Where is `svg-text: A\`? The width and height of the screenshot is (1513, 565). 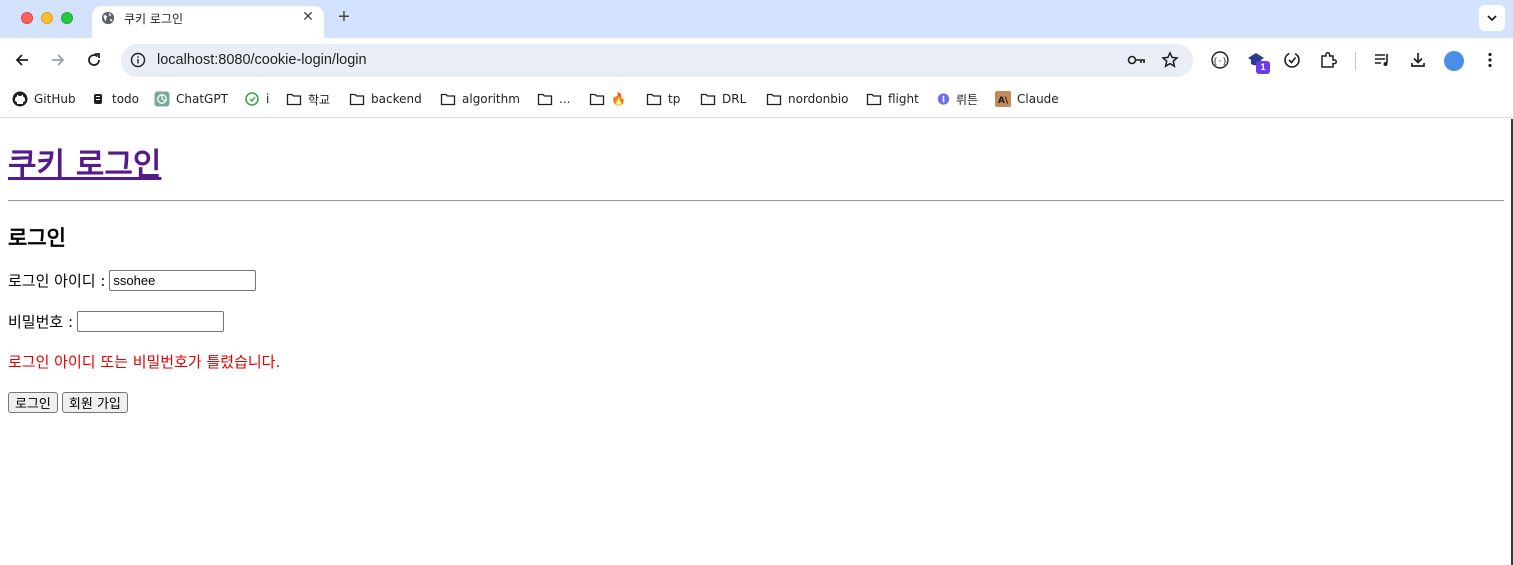 svg-text: A\ is located at coordinates (1003, 101).